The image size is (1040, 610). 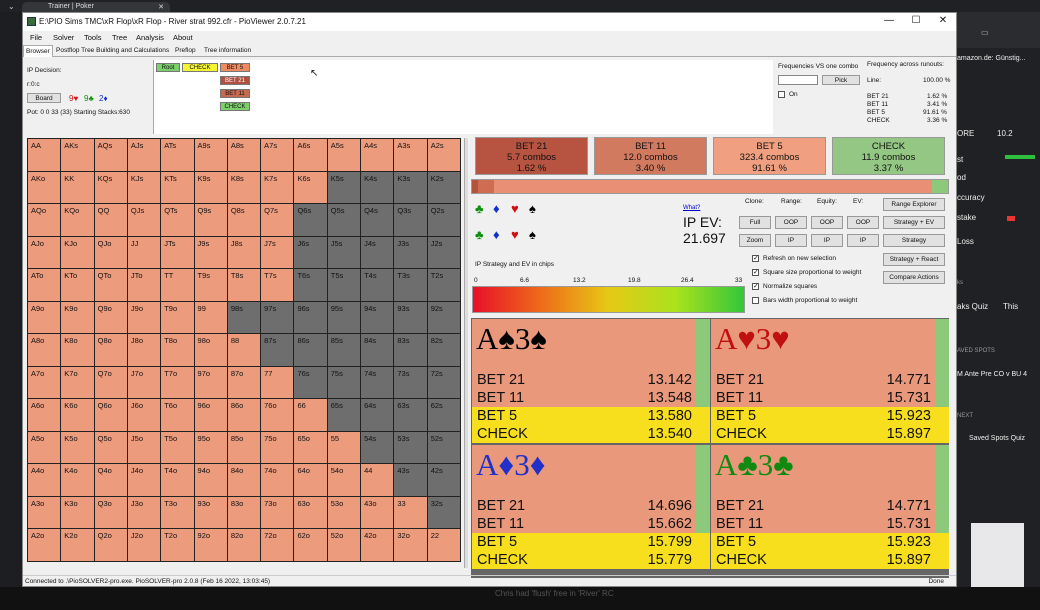 What do you see at coordinates (914, 259) in the screenshot?
I see `strategy-react-button: Strategy + React` at bounding box center [914, 259].